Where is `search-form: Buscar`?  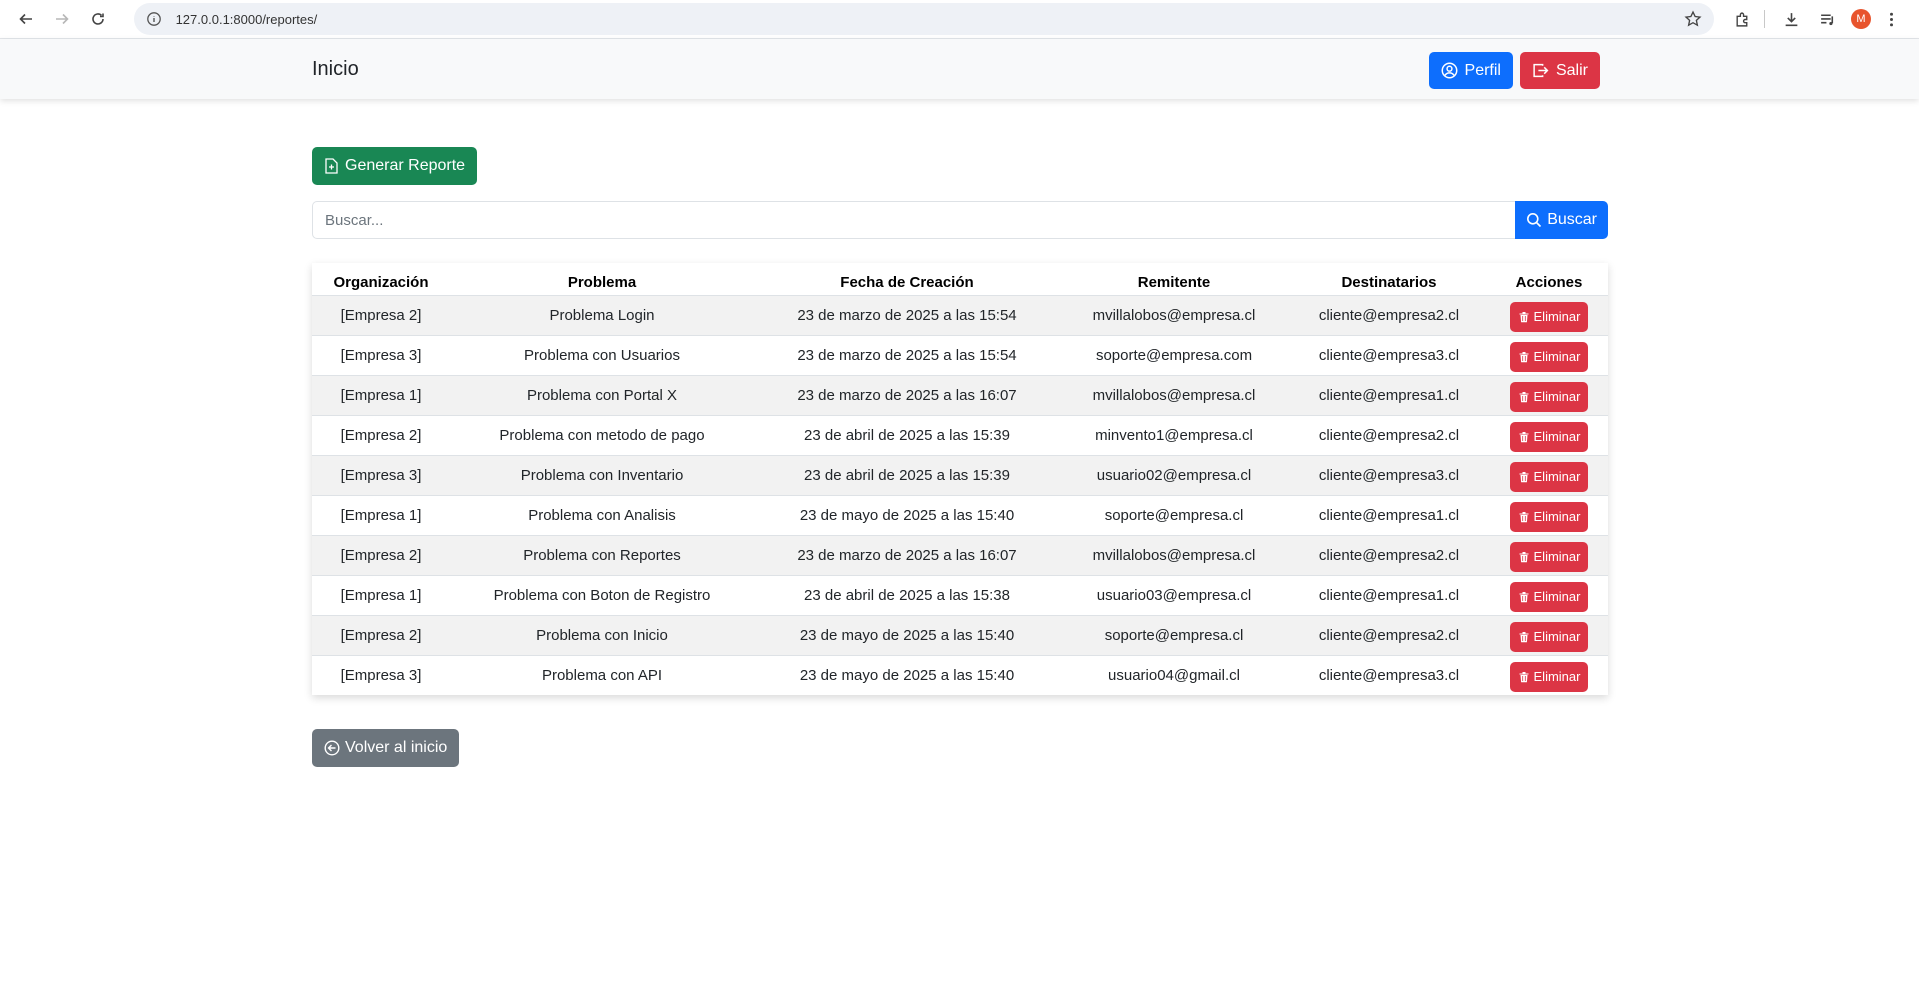 search-form: Buscar is located at coordinates (960, 220).